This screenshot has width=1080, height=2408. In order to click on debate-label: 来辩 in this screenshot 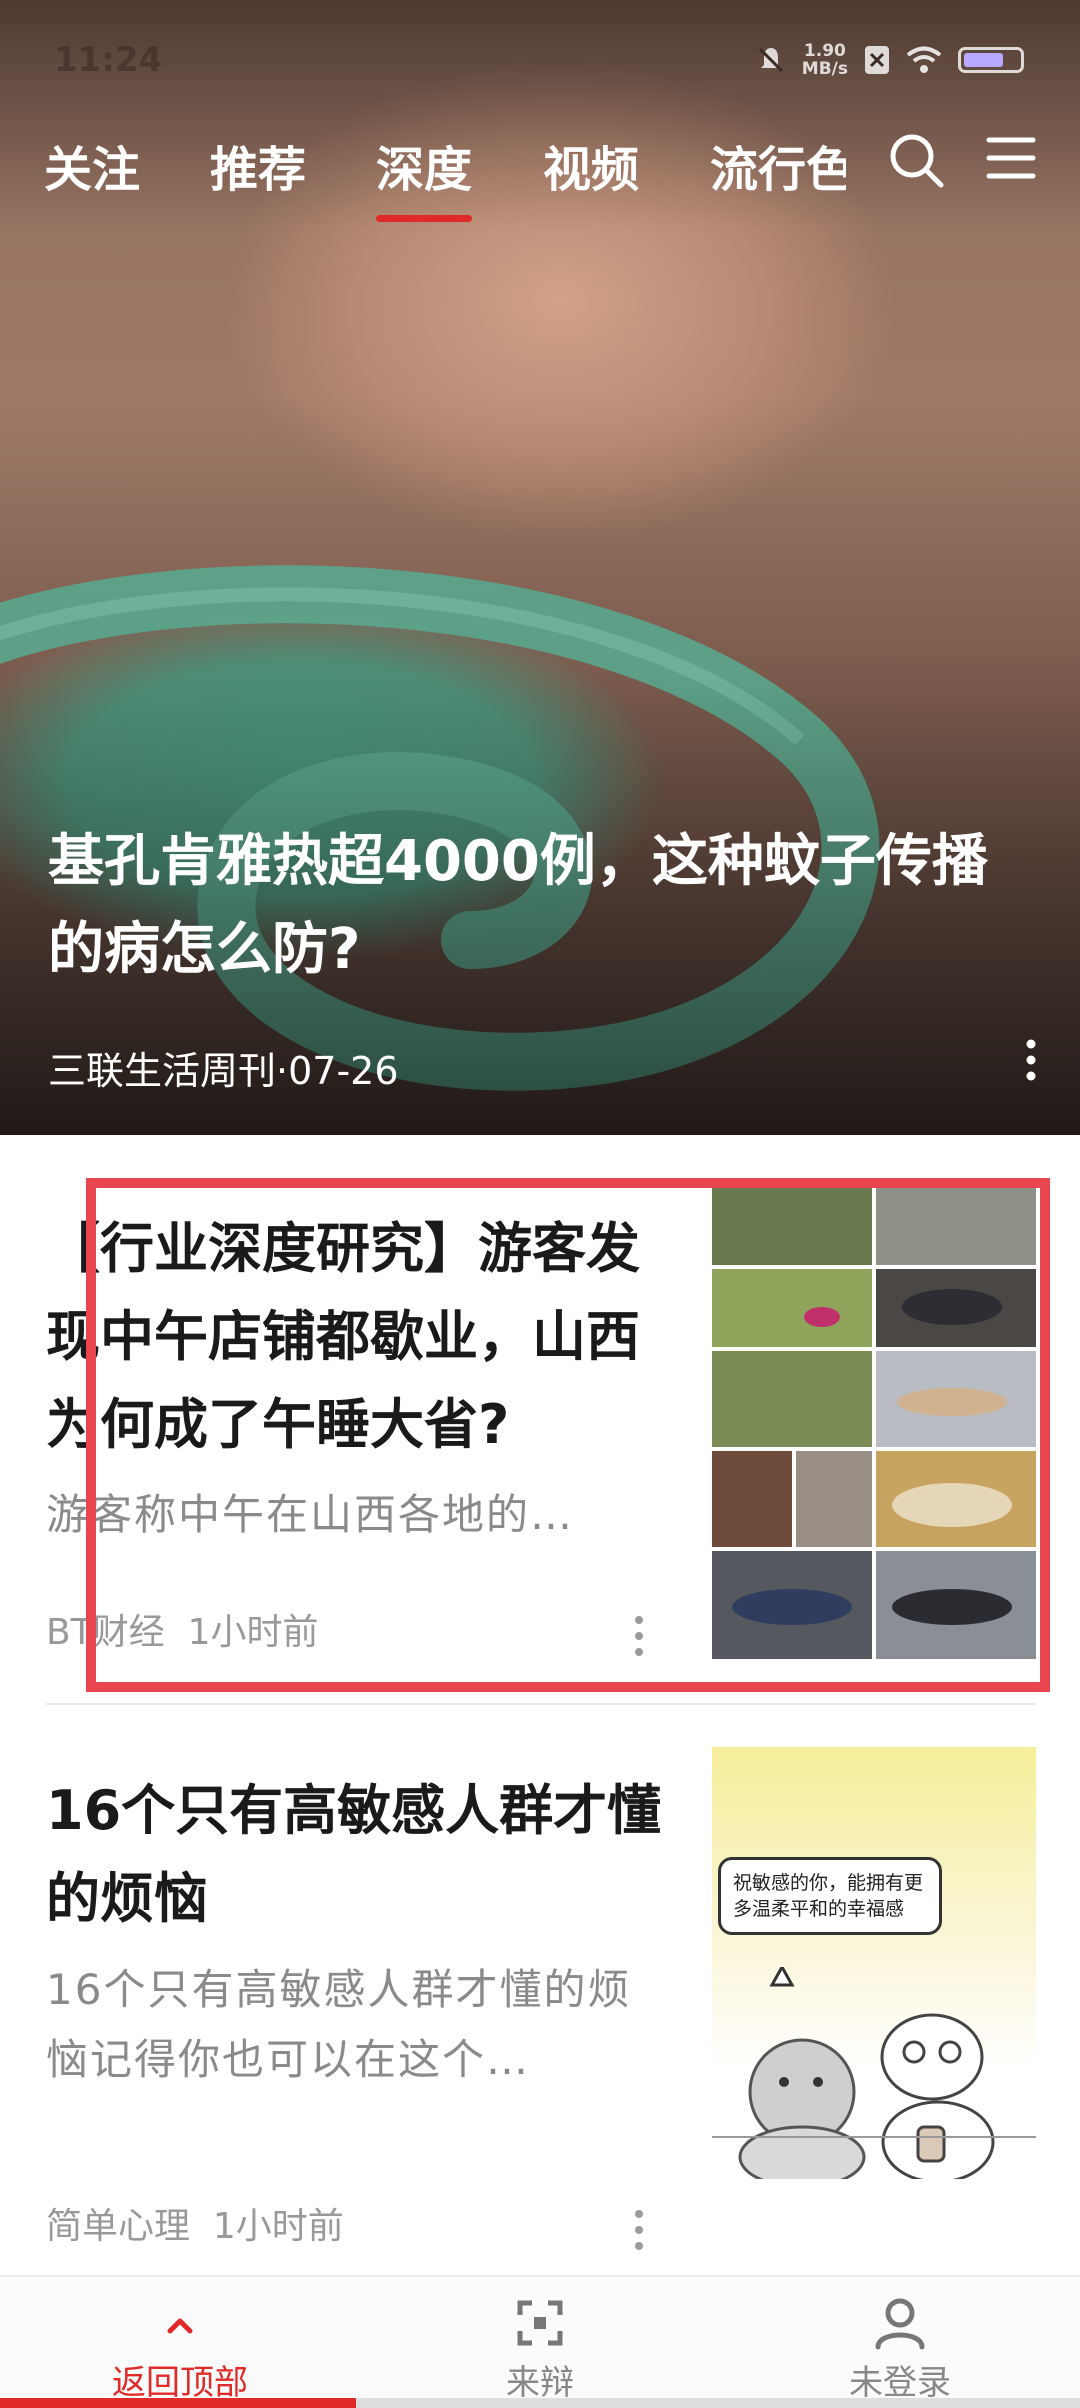, I will do `click(540, 2383)`.